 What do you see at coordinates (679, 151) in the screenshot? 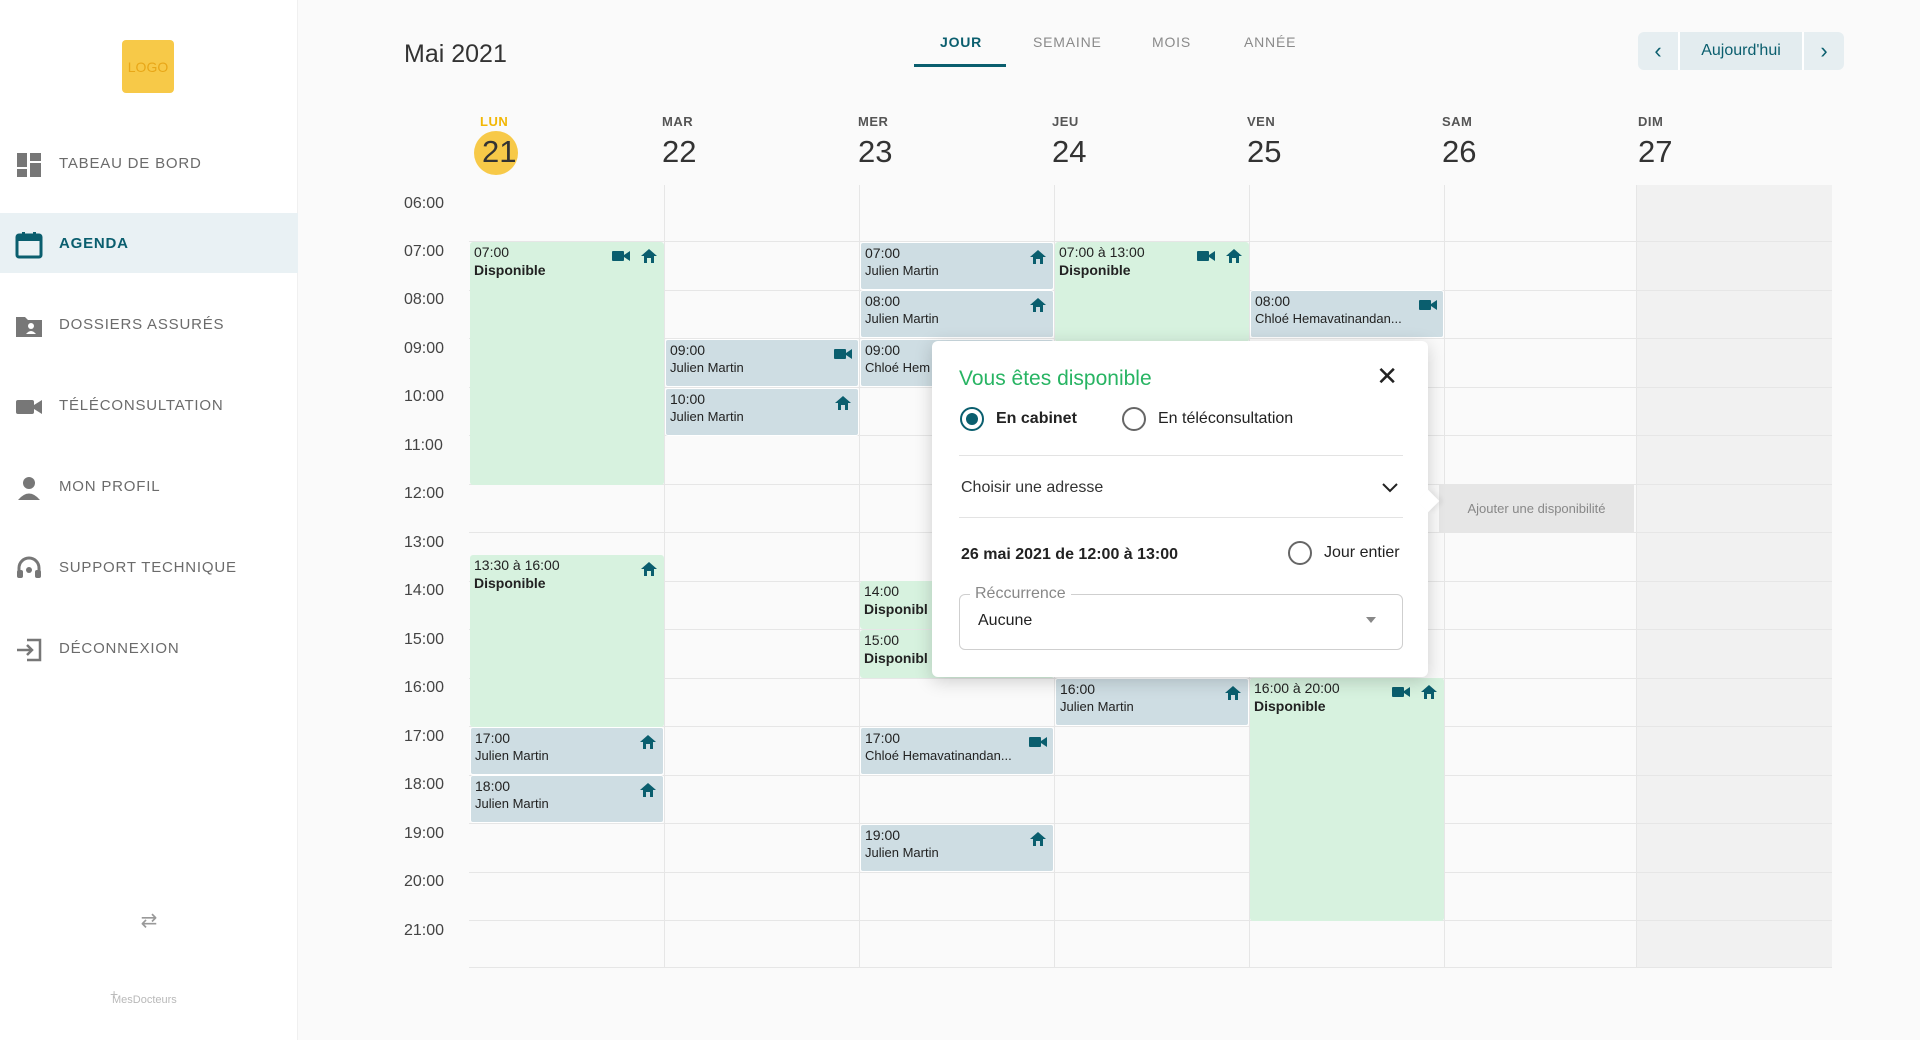
I see `day-number: 22` at bounding box center [679, 151].